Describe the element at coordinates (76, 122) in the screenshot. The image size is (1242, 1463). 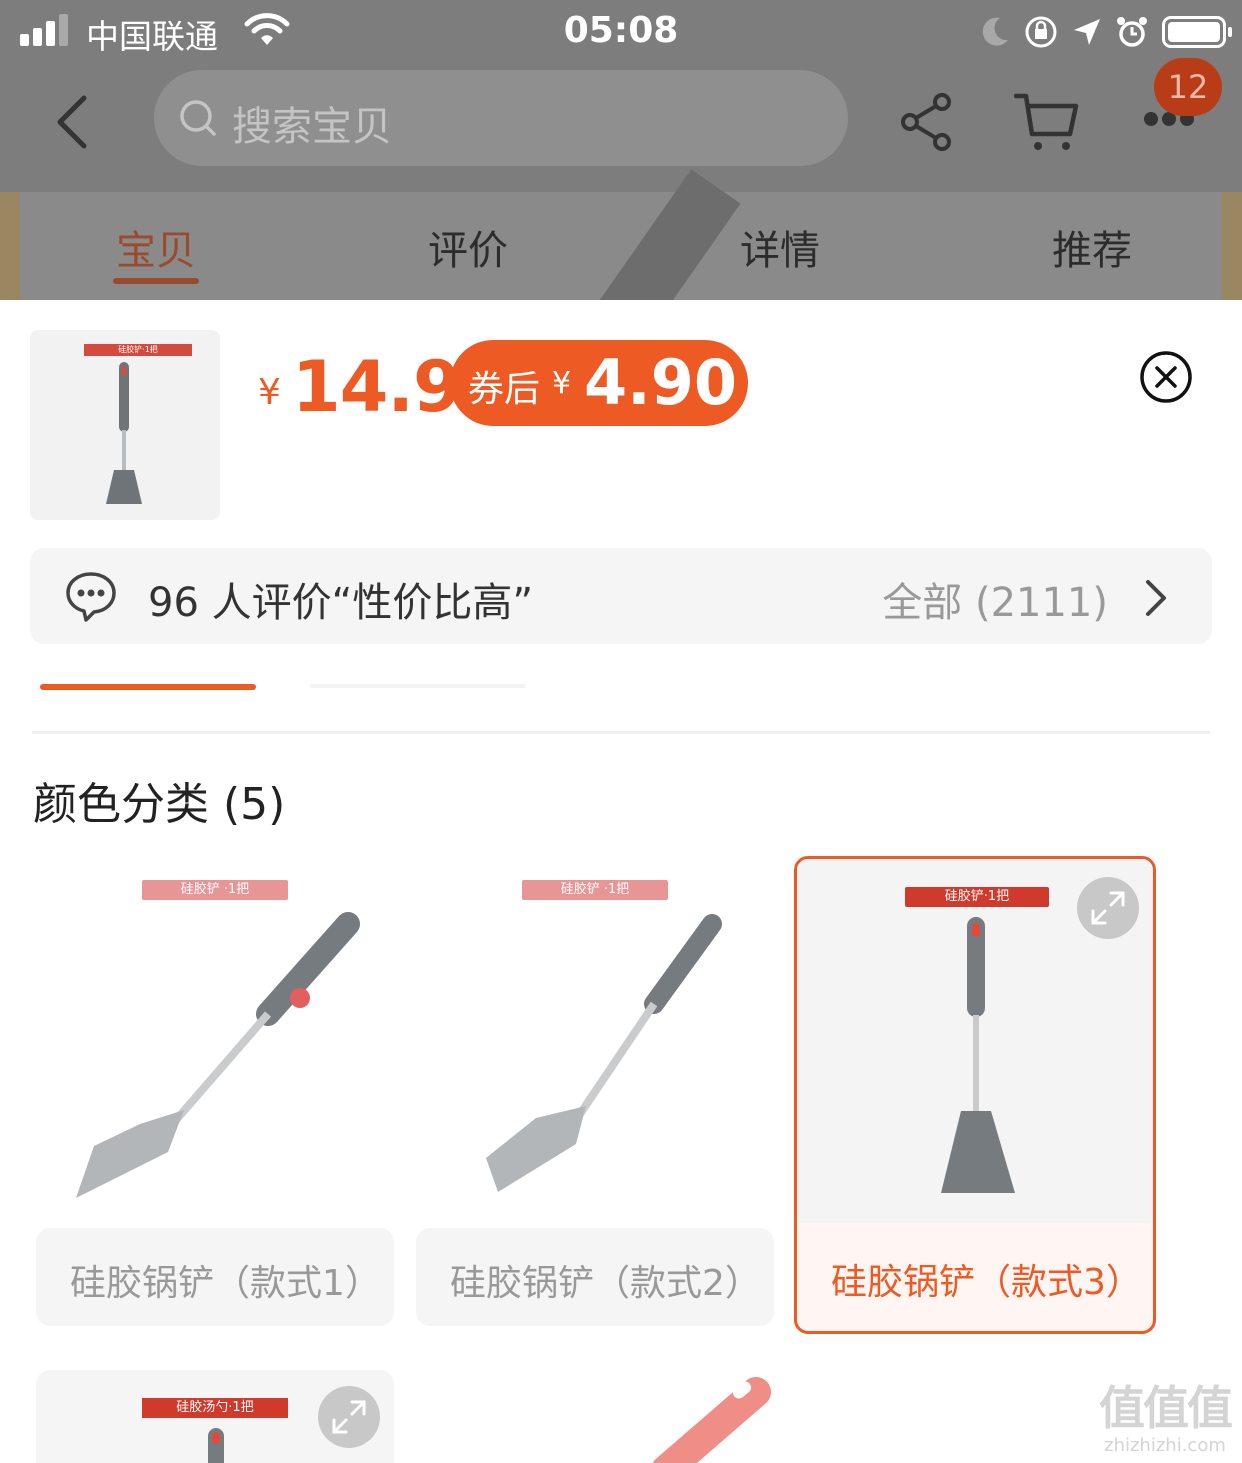
I see `back-arrow-icon` at that location.